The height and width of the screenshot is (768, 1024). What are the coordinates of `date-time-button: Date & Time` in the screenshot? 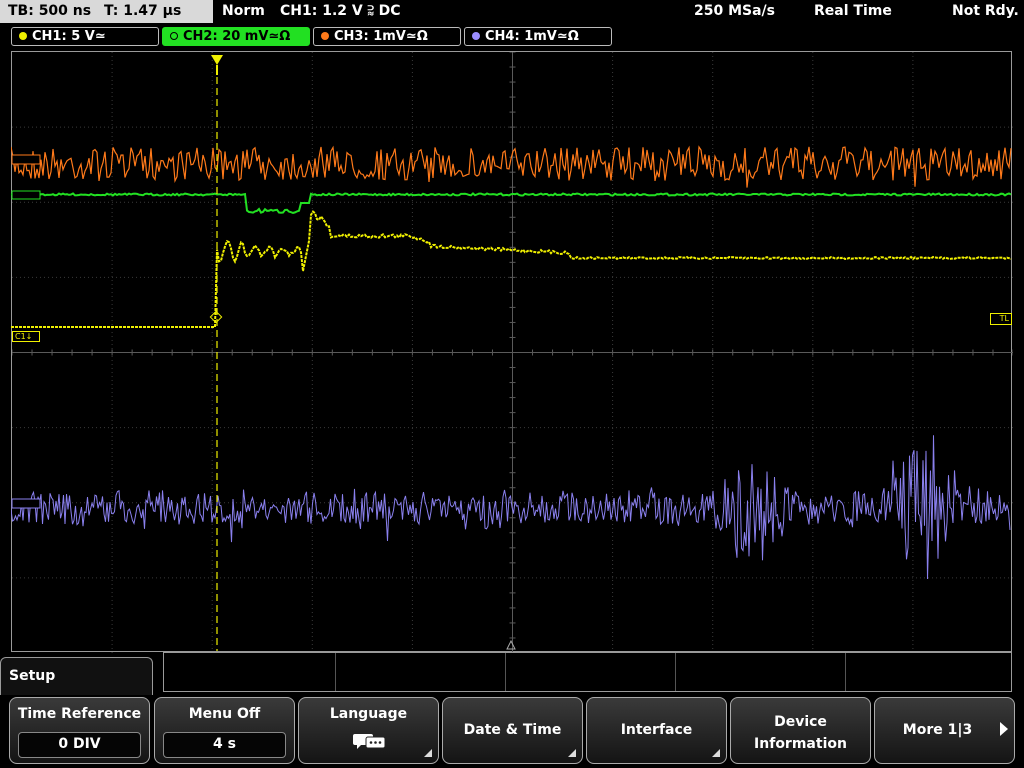 It's located at (512, 730).